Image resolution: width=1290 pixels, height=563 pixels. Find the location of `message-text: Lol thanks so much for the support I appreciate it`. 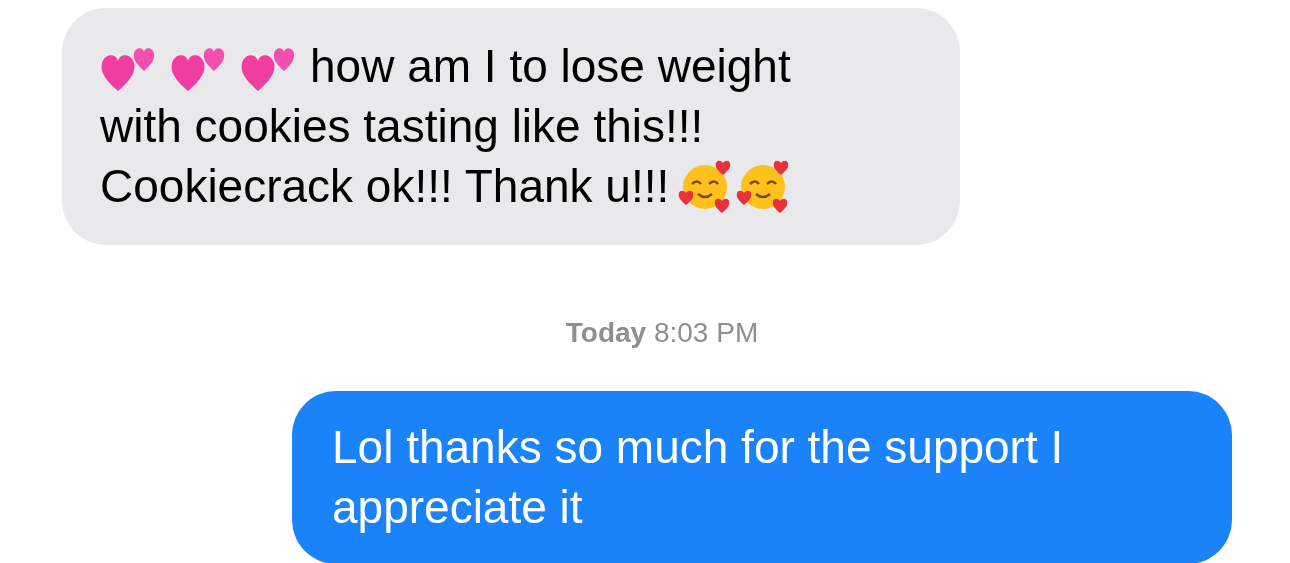

message-text: Lol thanks so much for the support I appreciate it is located at coordinates (698, 477).